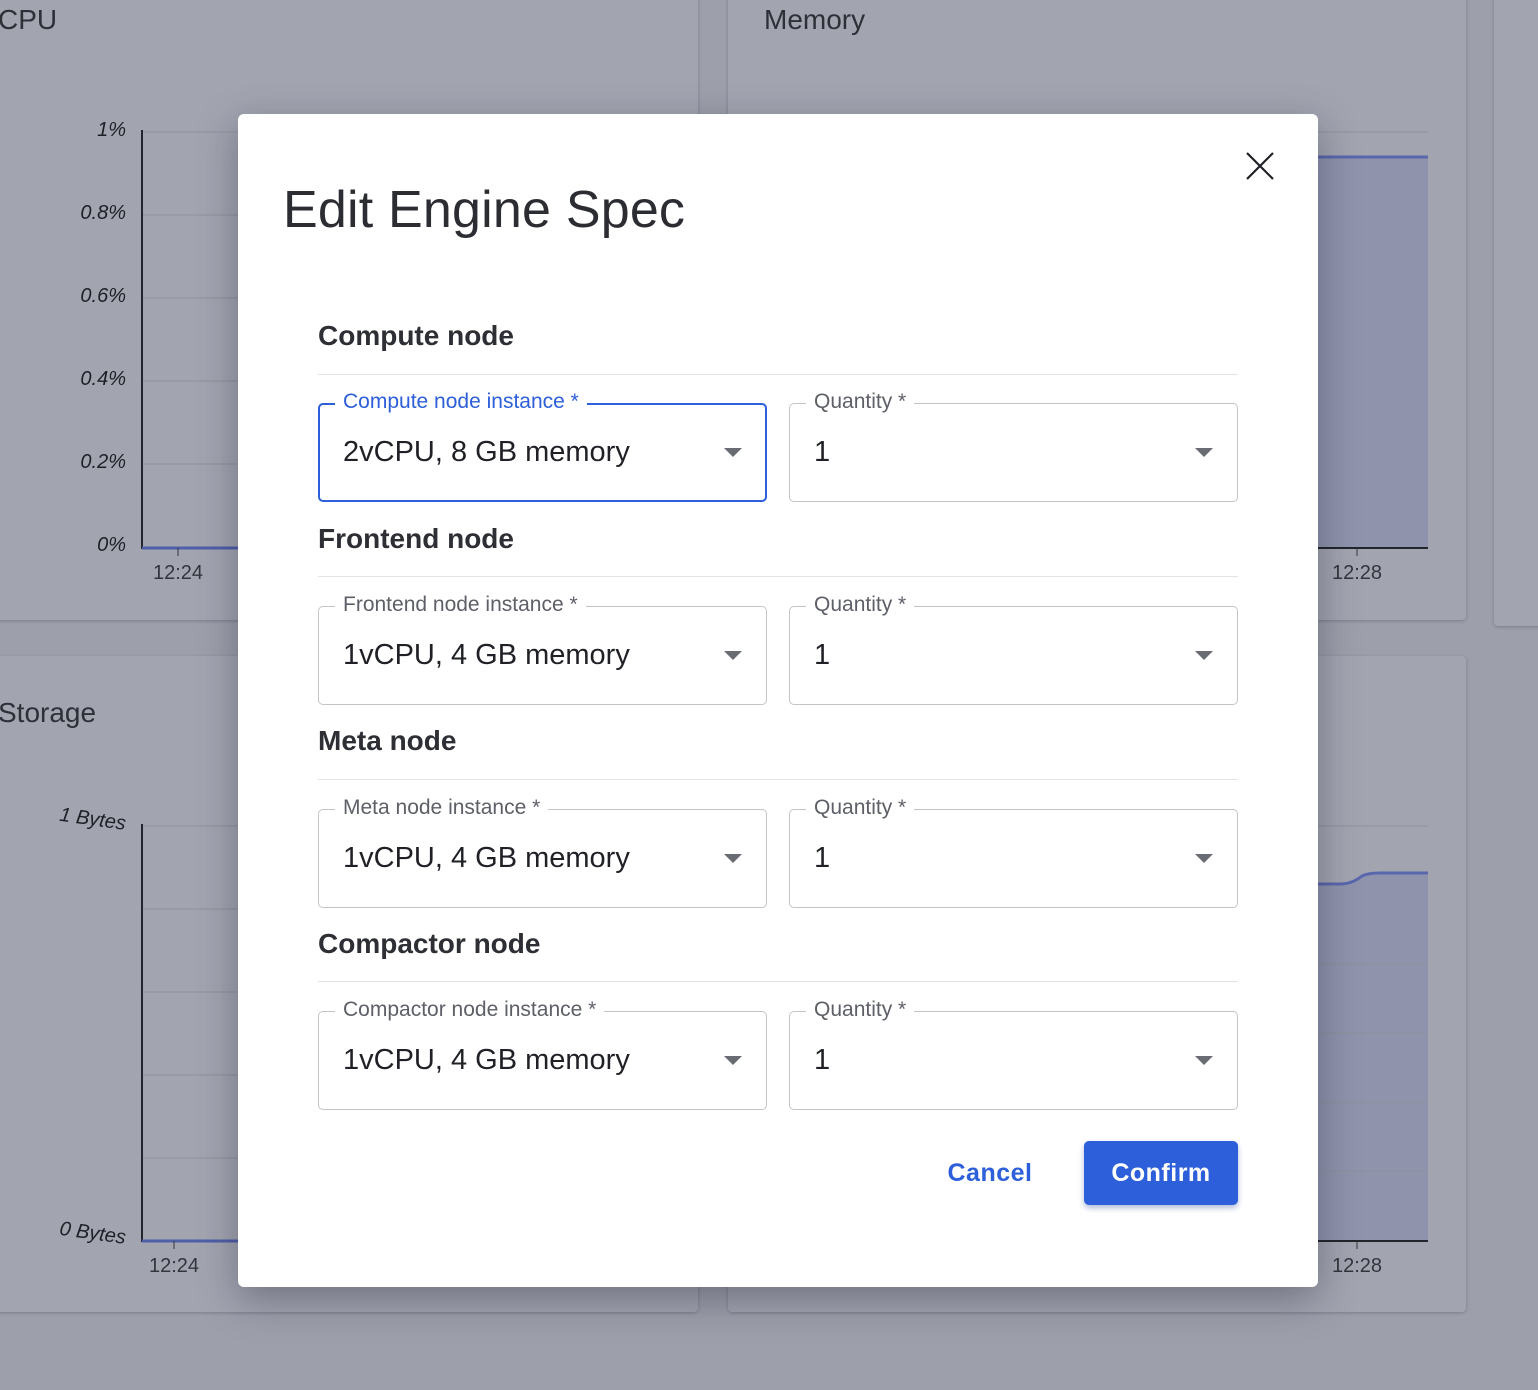 Image resolution: width=1538 pixels, height=1390 pixels. I want to click on close-icon, so click(1260, 166).